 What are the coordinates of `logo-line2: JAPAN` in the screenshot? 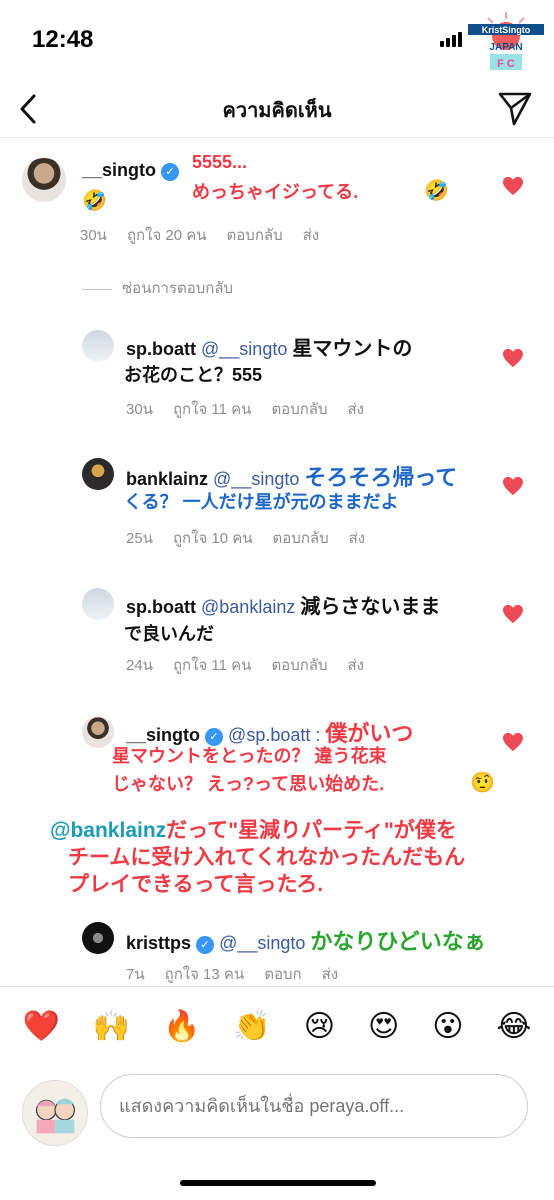 It's located at (505, 47).